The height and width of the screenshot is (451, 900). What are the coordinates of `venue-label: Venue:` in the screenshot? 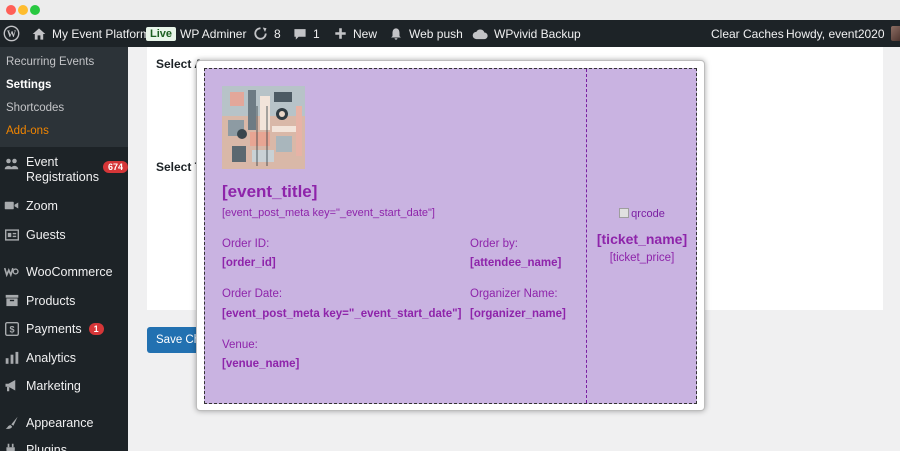 It's located at (240, 345).